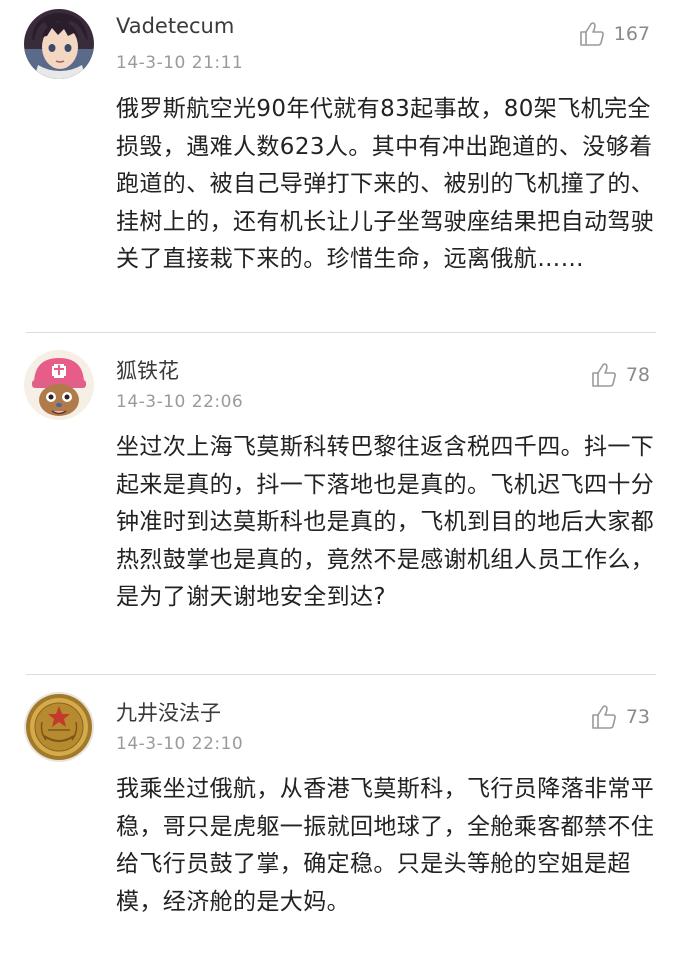 The image size is (680, 971). Describe the element at coordinates (620, 375) in the screenshot. I see `like-button: 78` at that location.